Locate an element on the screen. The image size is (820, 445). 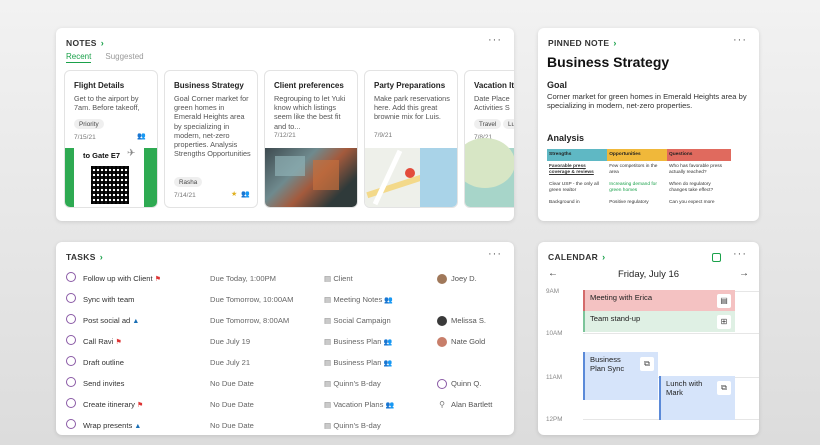
new-event-icon is located at coordinates (716, 257).